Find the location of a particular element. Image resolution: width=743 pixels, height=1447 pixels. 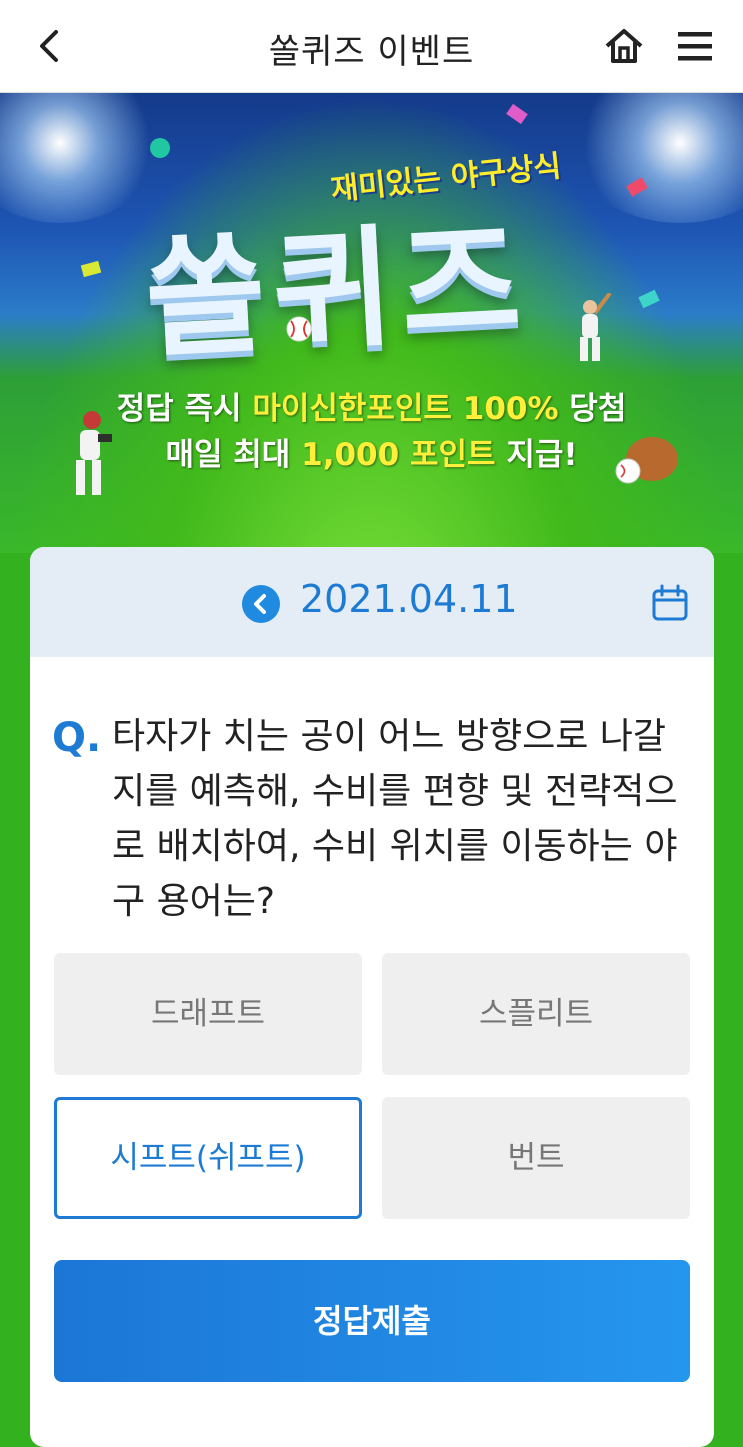

answer-option-2: 스플리트 is located at coordinates (536, 1014).